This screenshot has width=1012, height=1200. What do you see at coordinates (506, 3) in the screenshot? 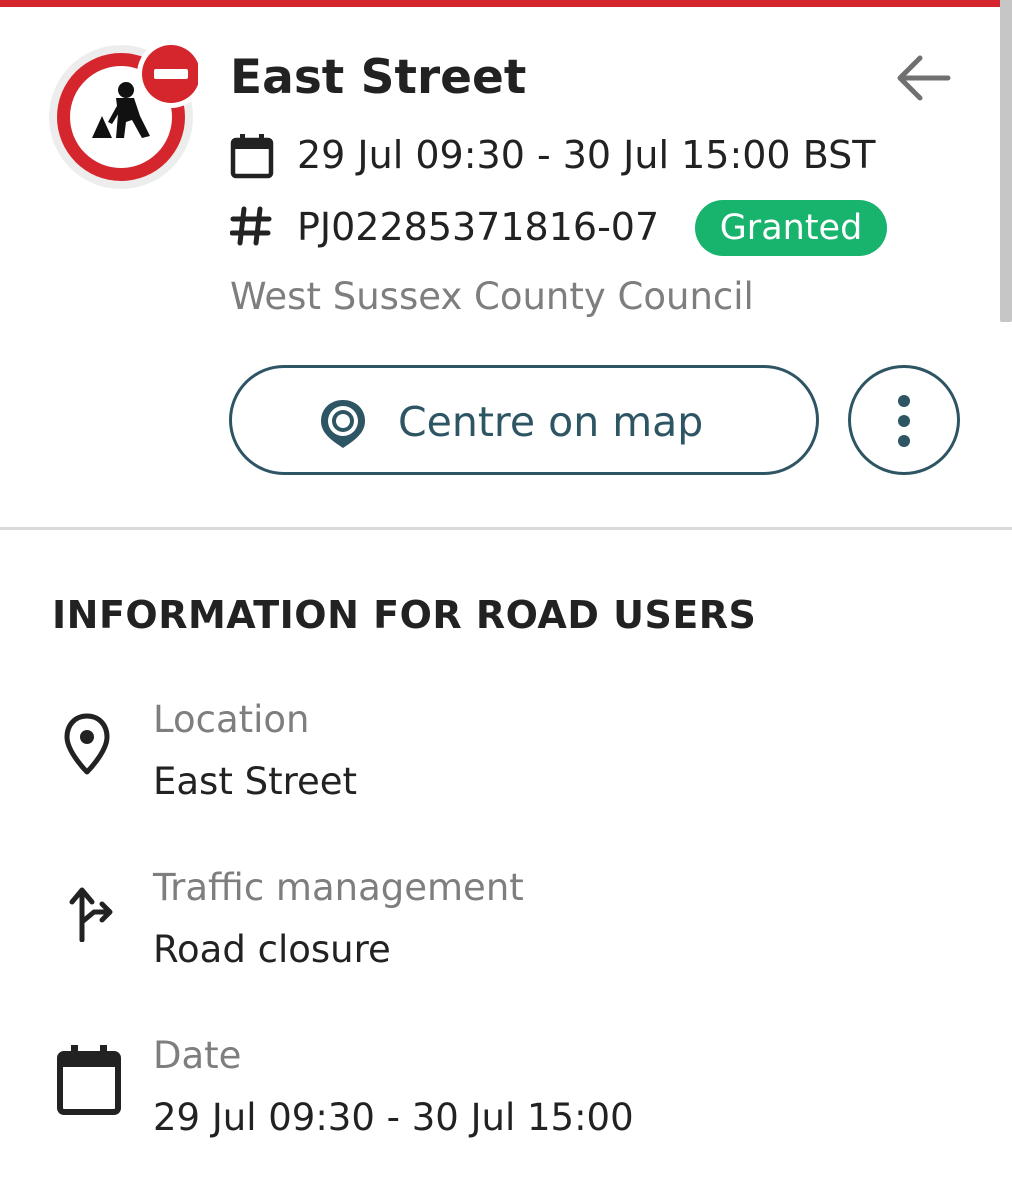
I see `top-accent-bar` at bounding box center [506, 3].